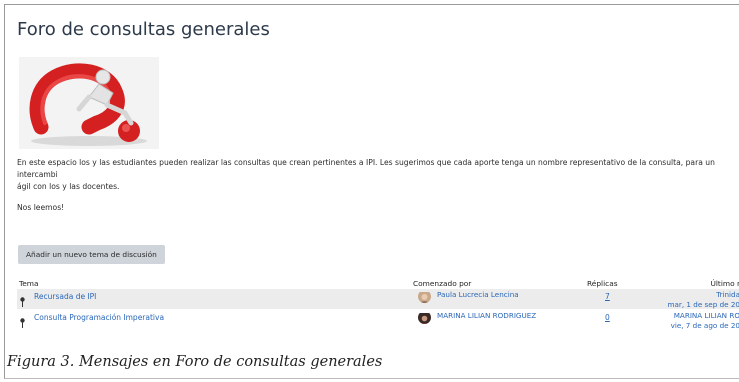 This screenshot has height=382, width=739. What do you see at coordinates (91, 254) in the screenshot?
I see `add-discussion-button: Añadir un nuevo tema de discusión` at bounding box center [91, 254].